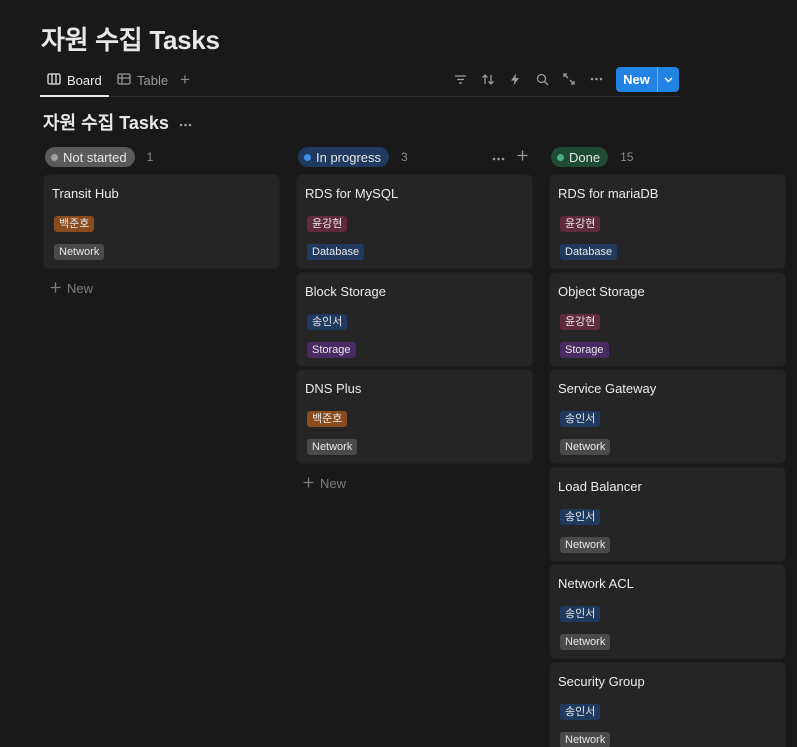 The width and height of the screenshot is (797, 747). What do you see at coordinates (130, 40) in the screenshot?
I see `page-title: 자원 수집 Tasks` at bounding box center [130, 40].